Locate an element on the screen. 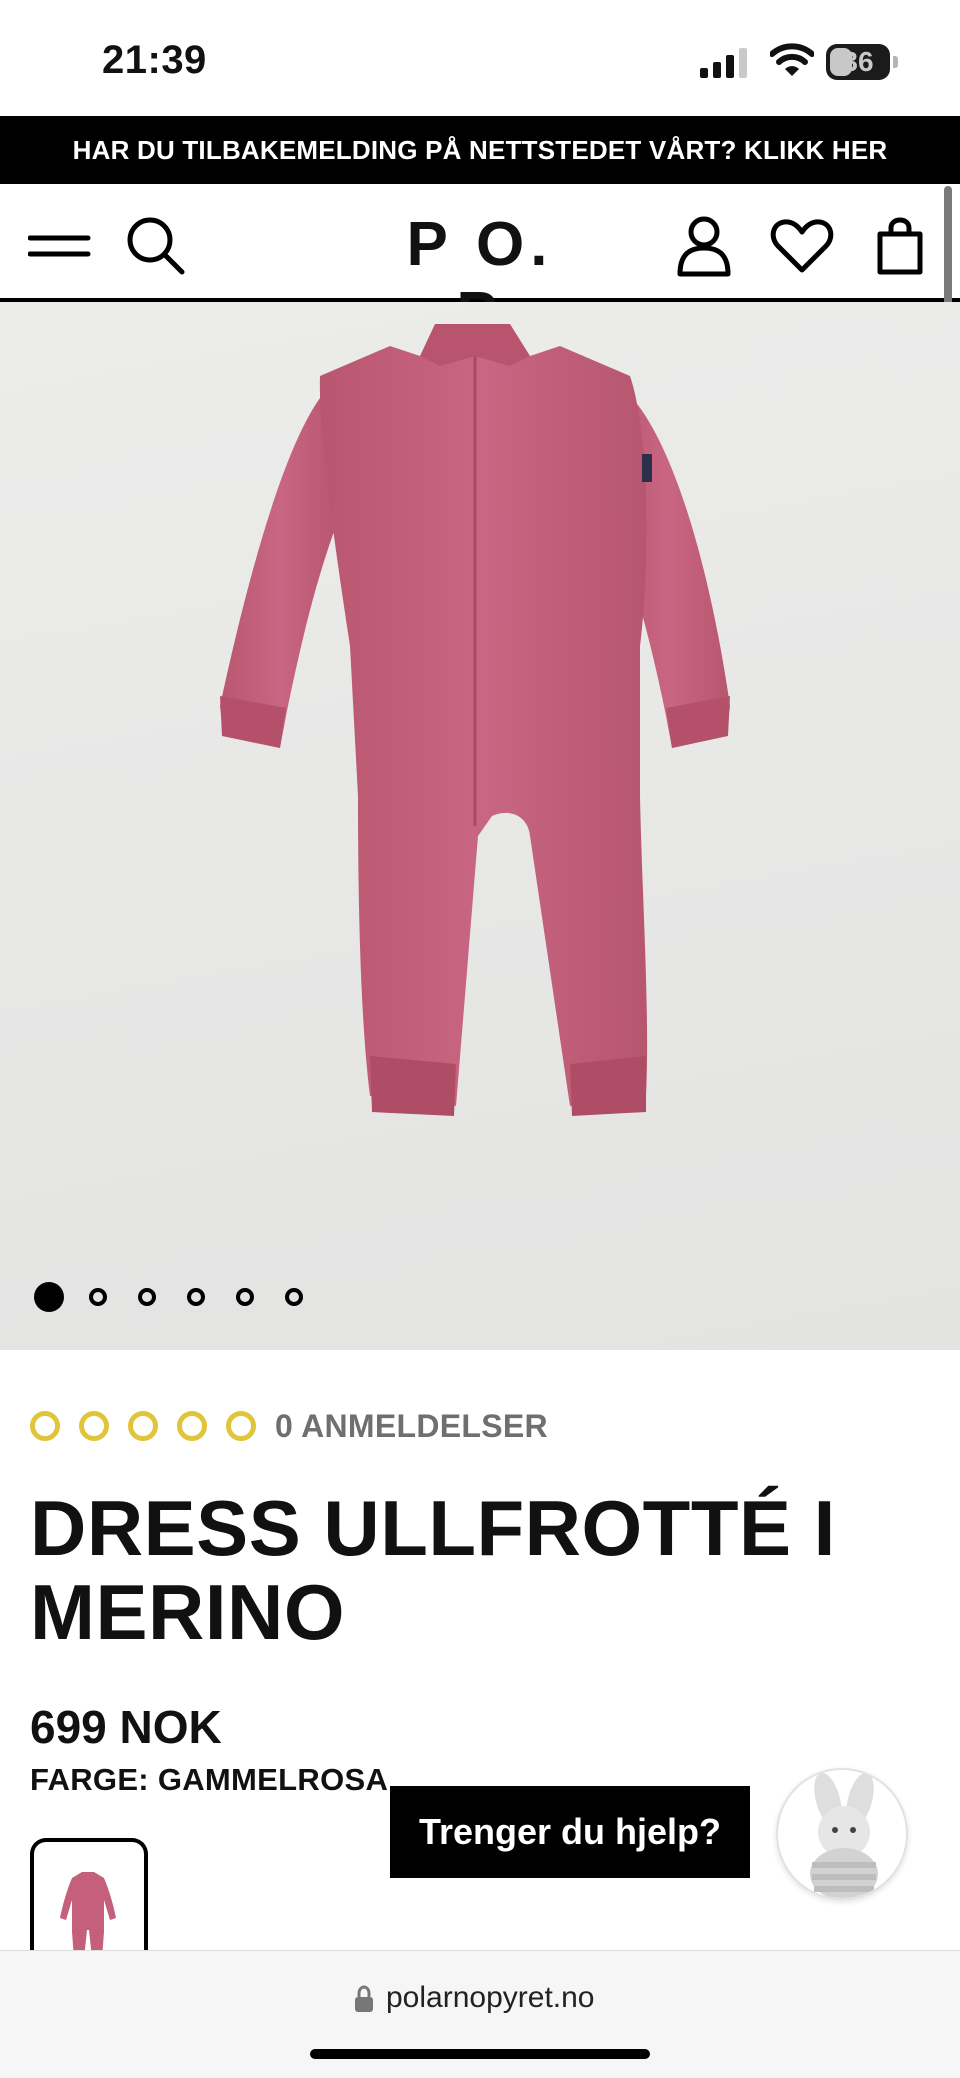  status-time: 21:39 is located at coordinates (154, 60).